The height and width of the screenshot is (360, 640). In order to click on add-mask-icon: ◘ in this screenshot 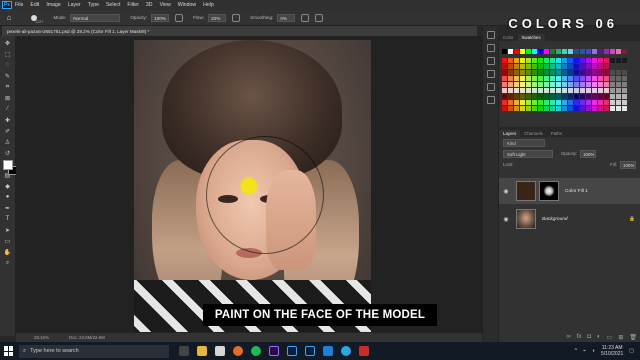, I will do `click(589, 337)`.